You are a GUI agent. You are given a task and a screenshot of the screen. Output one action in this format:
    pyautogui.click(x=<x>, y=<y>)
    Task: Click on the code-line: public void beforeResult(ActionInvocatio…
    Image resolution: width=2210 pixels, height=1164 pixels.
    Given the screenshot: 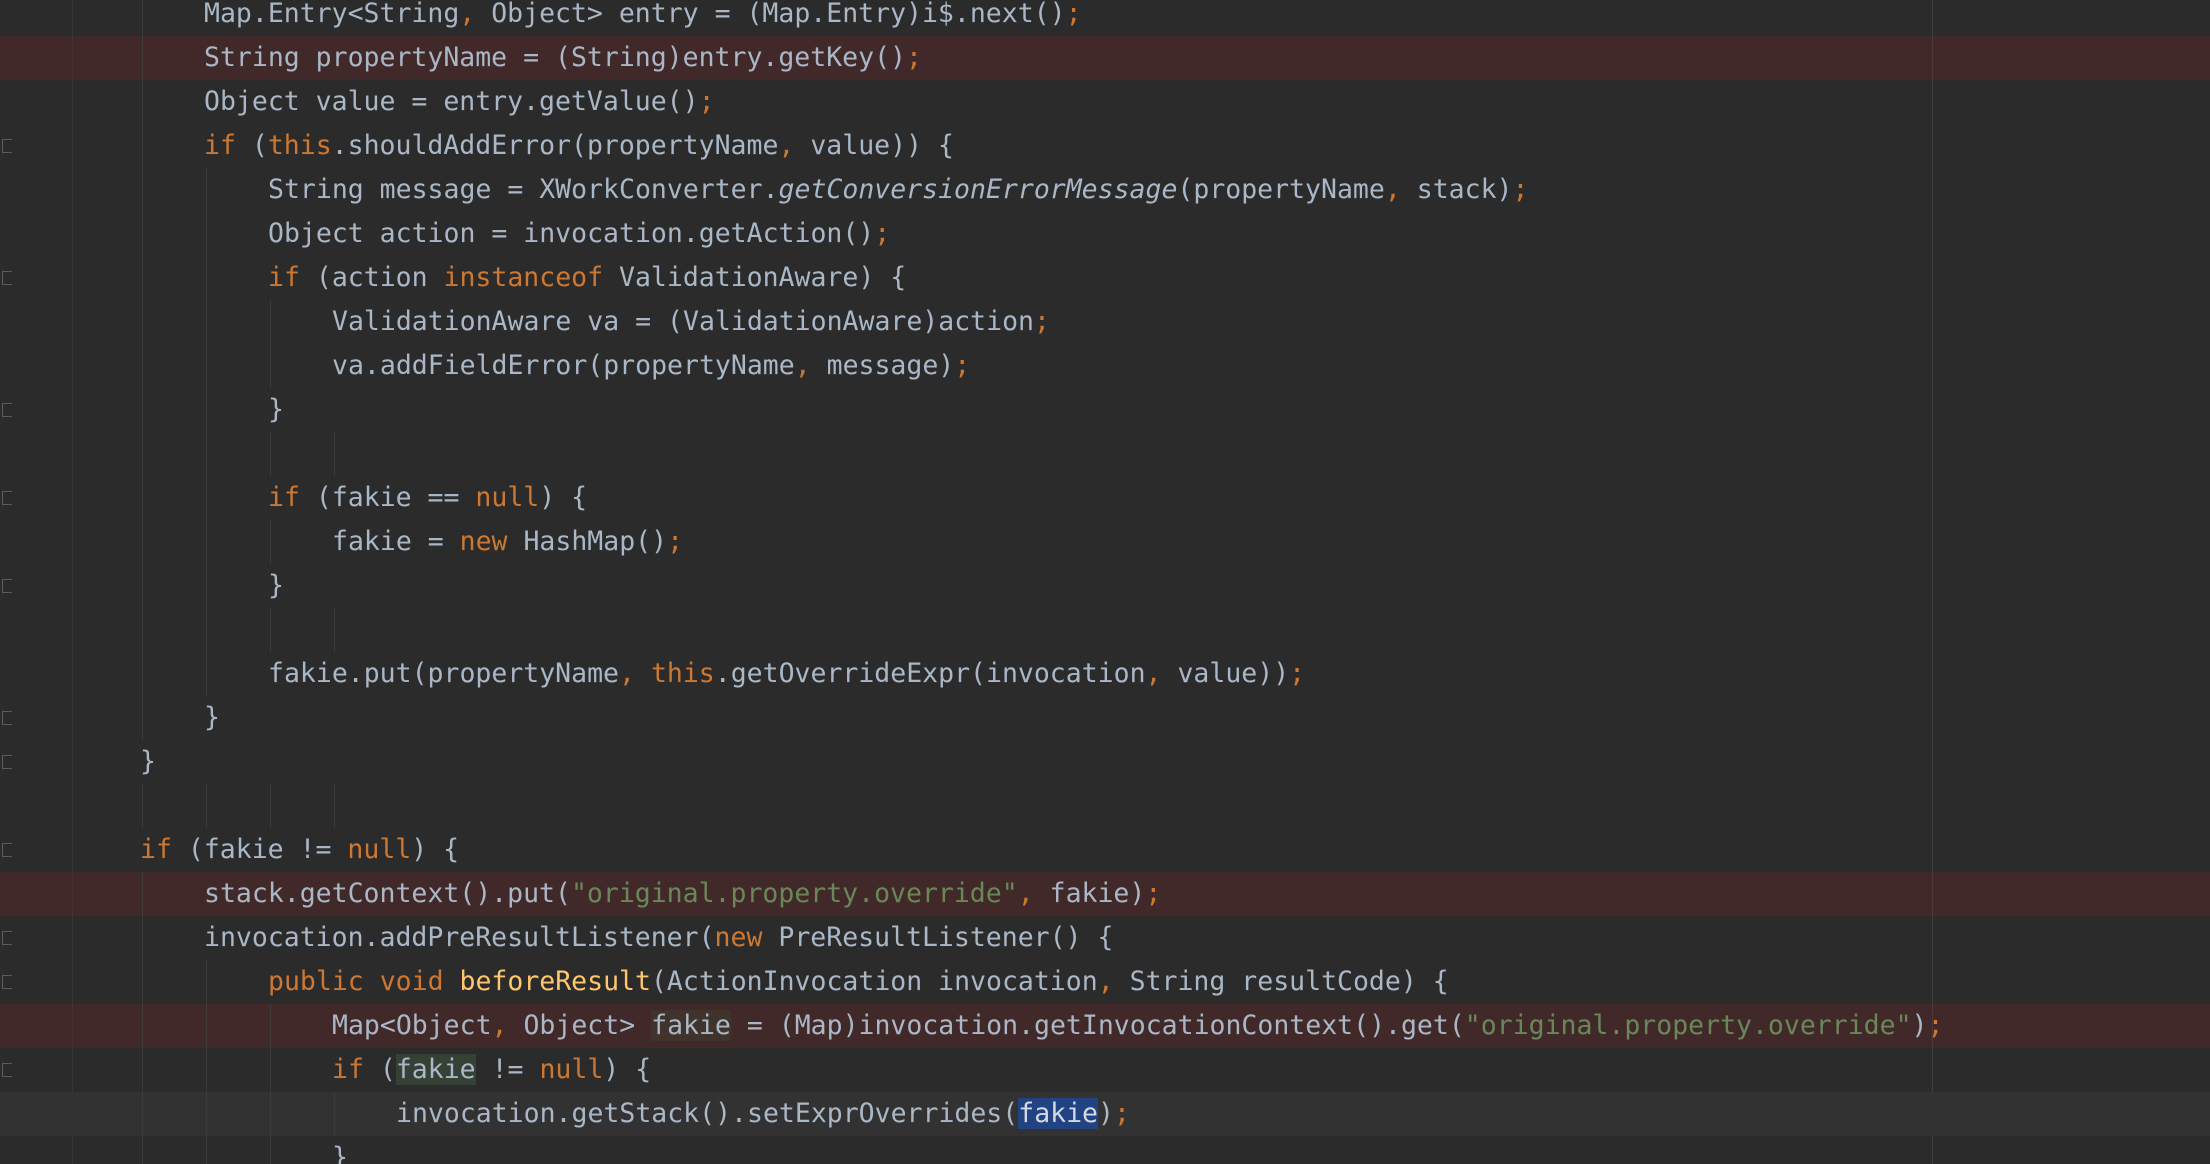 What is the action you would take?
    pyautogui.click(x=1105, y=982)
    